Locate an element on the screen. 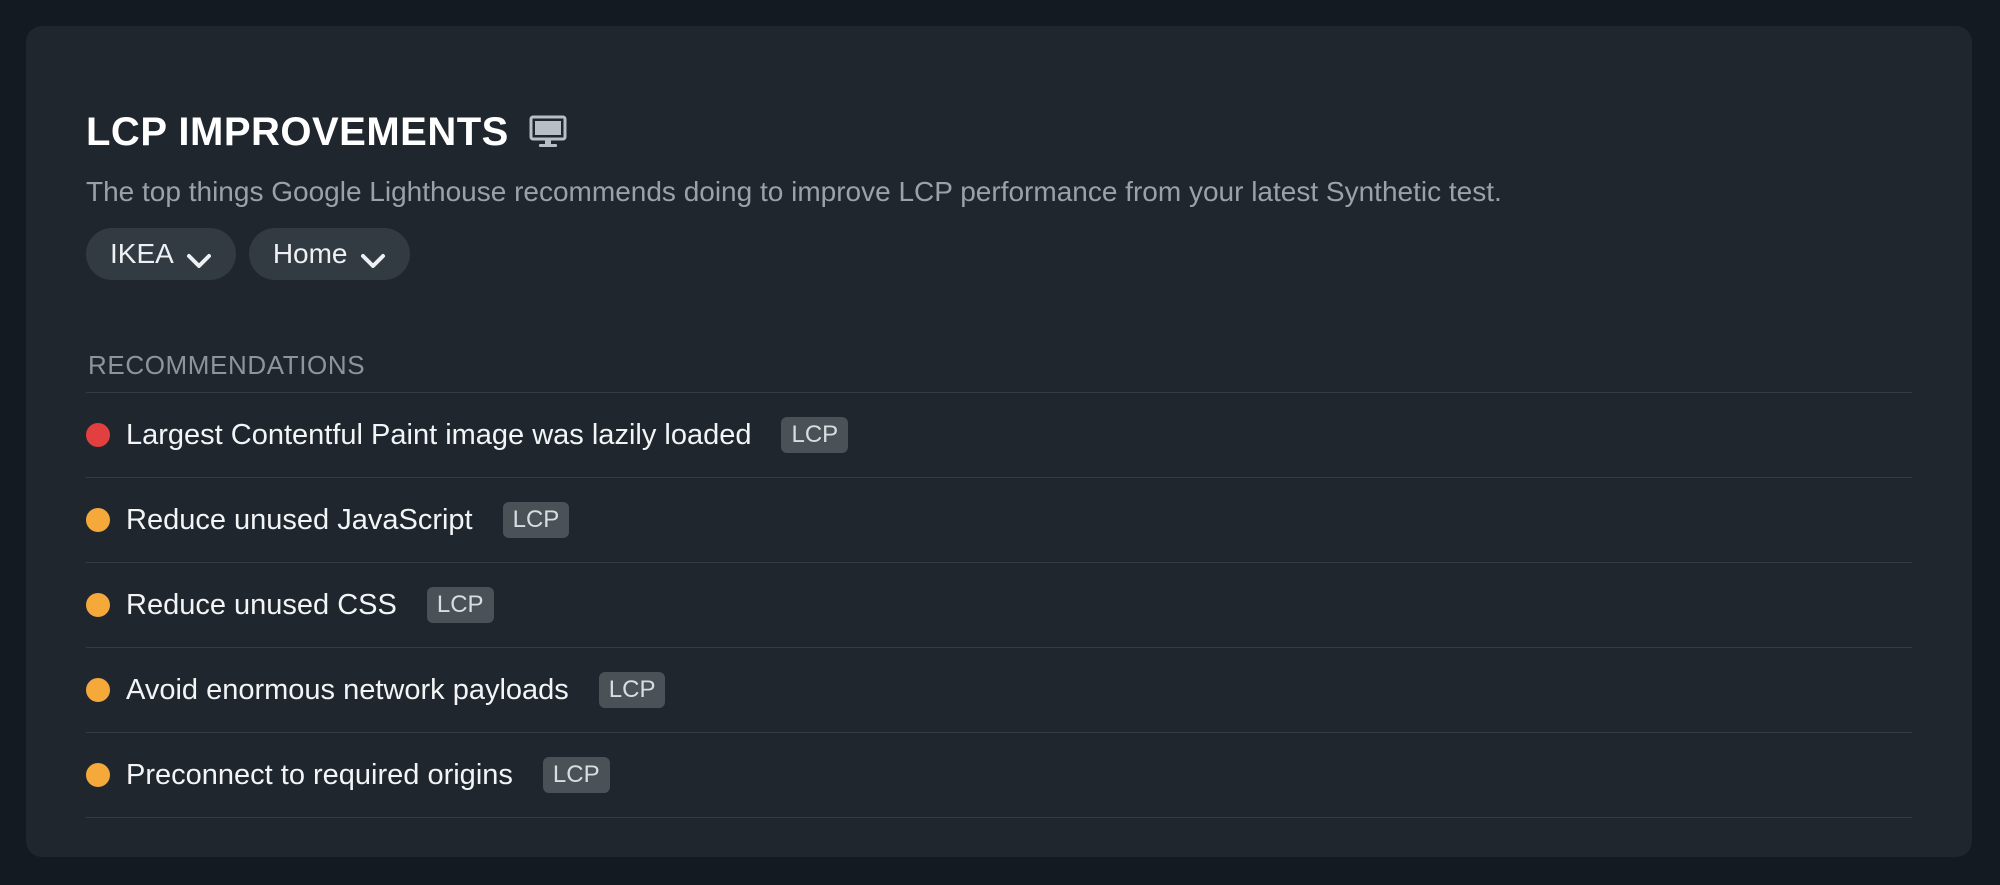 This screenshot has width=2000, height=885. filter-bar: IKEA Home is located at coordinates (248, 254).